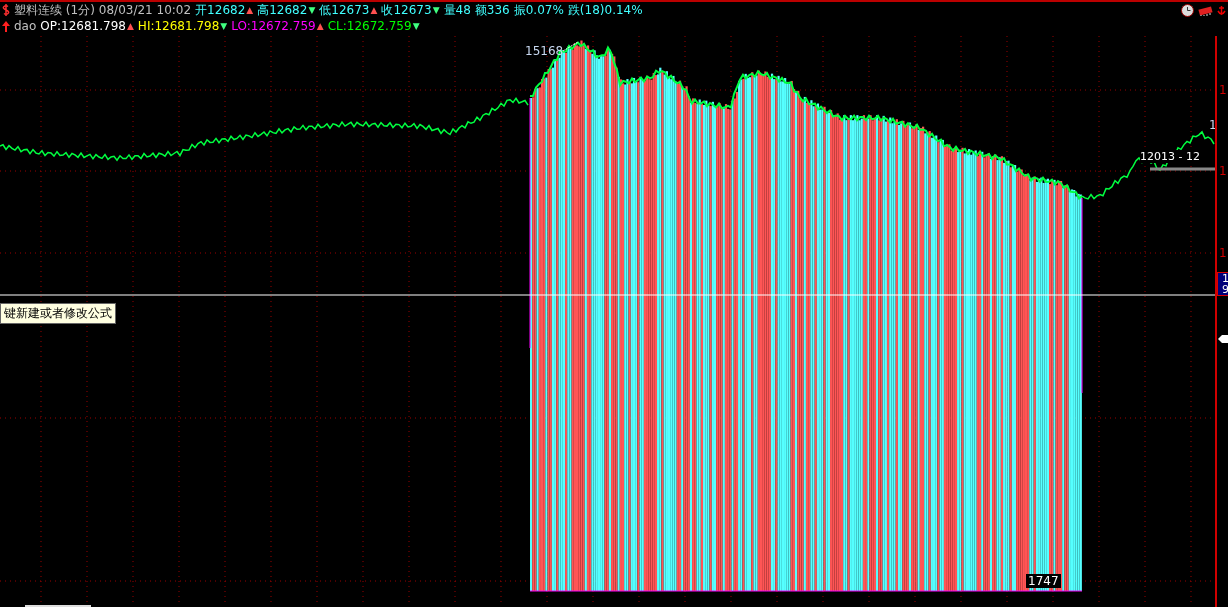  What do you see at coordinates (145, 10) in the screenshot?
I see `datetime: 08/03/21 10:02` at bounding box center [145, 10].